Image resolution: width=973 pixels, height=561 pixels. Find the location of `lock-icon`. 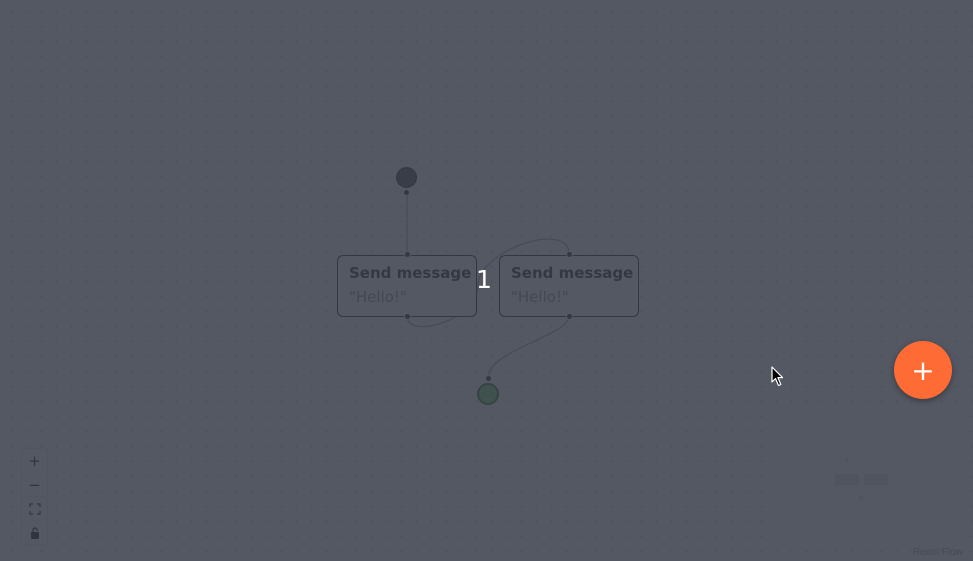

lock-icon is located at coordinates (34, 532).